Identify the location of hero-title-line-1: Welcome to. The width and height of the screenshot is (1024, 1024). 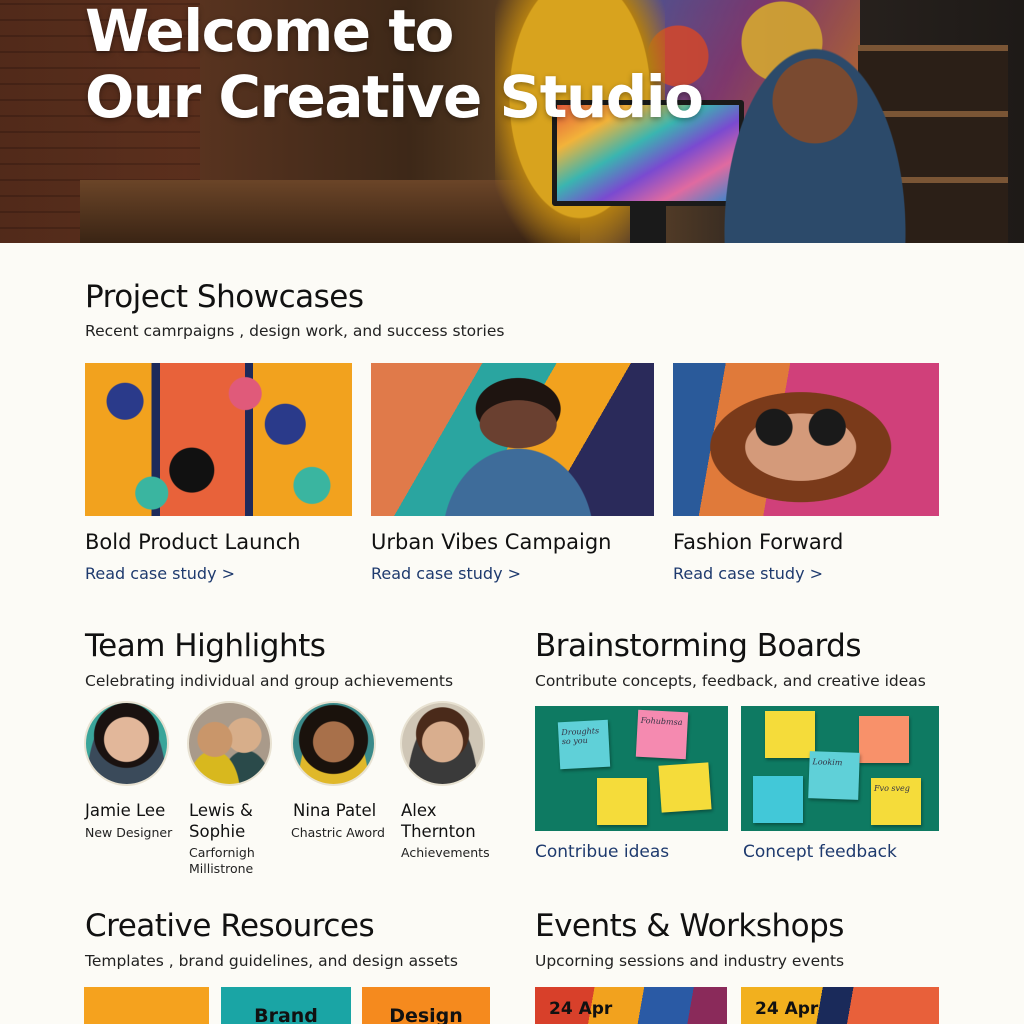
(269, 32).